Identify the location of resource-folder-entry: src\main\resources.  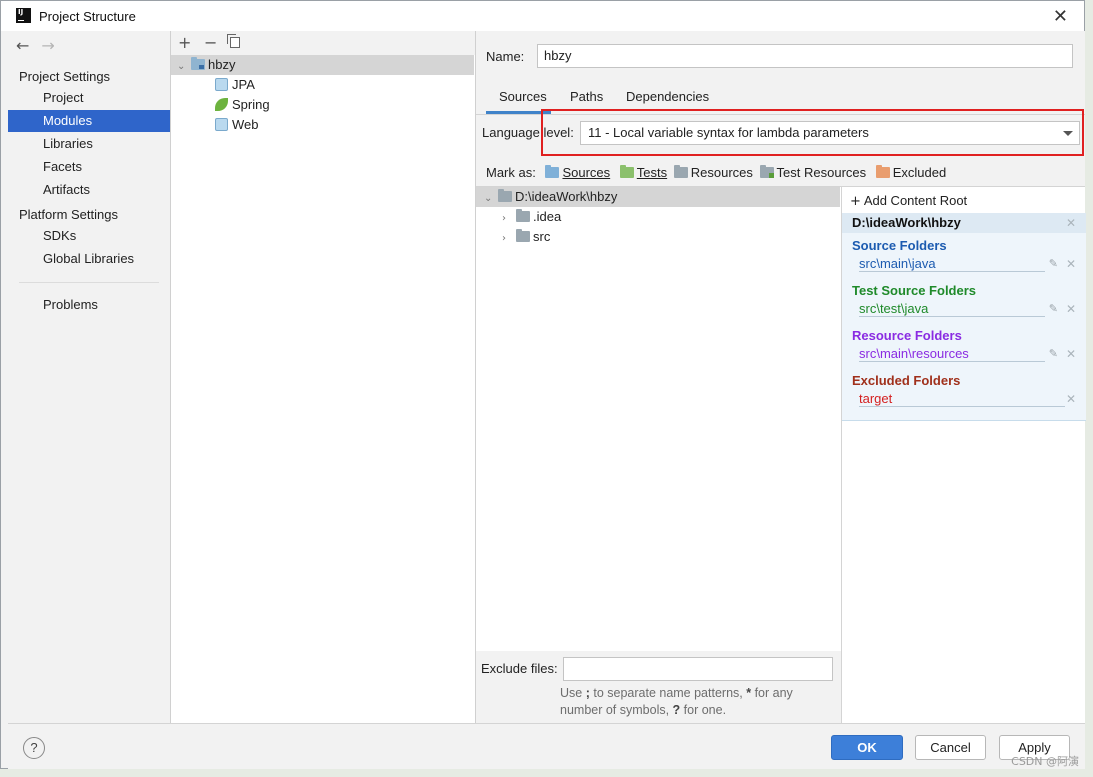
(914, 353).